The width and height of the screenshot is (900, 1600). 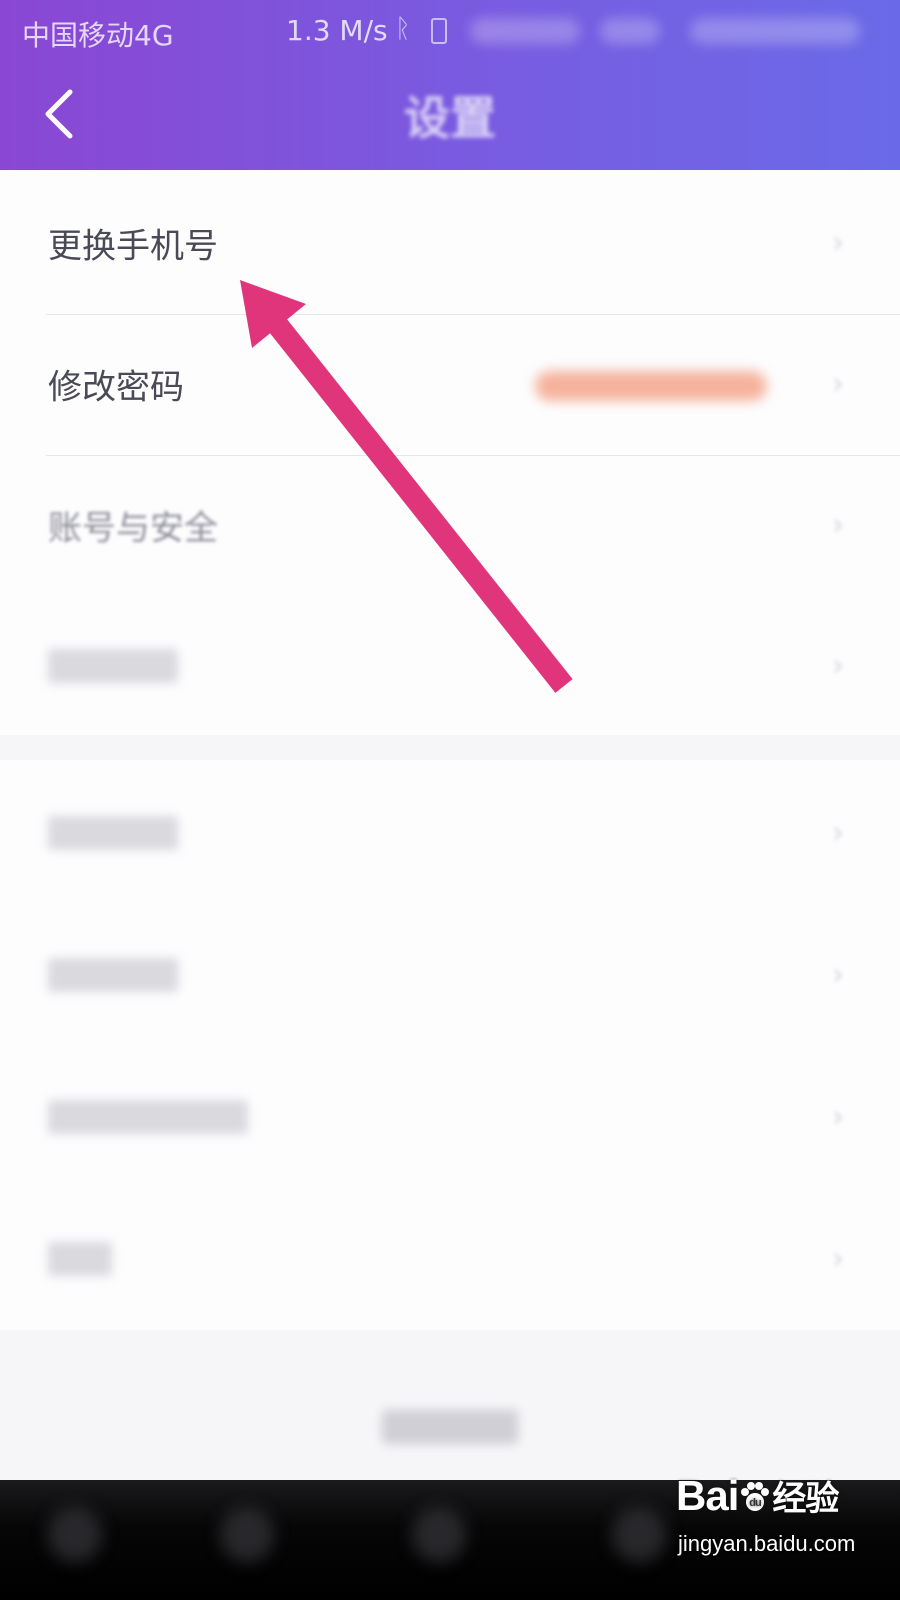 I want to click on app-header: 中国移动4G 1.3 M/s ᚱ 设置, so click(x=450, y=85).